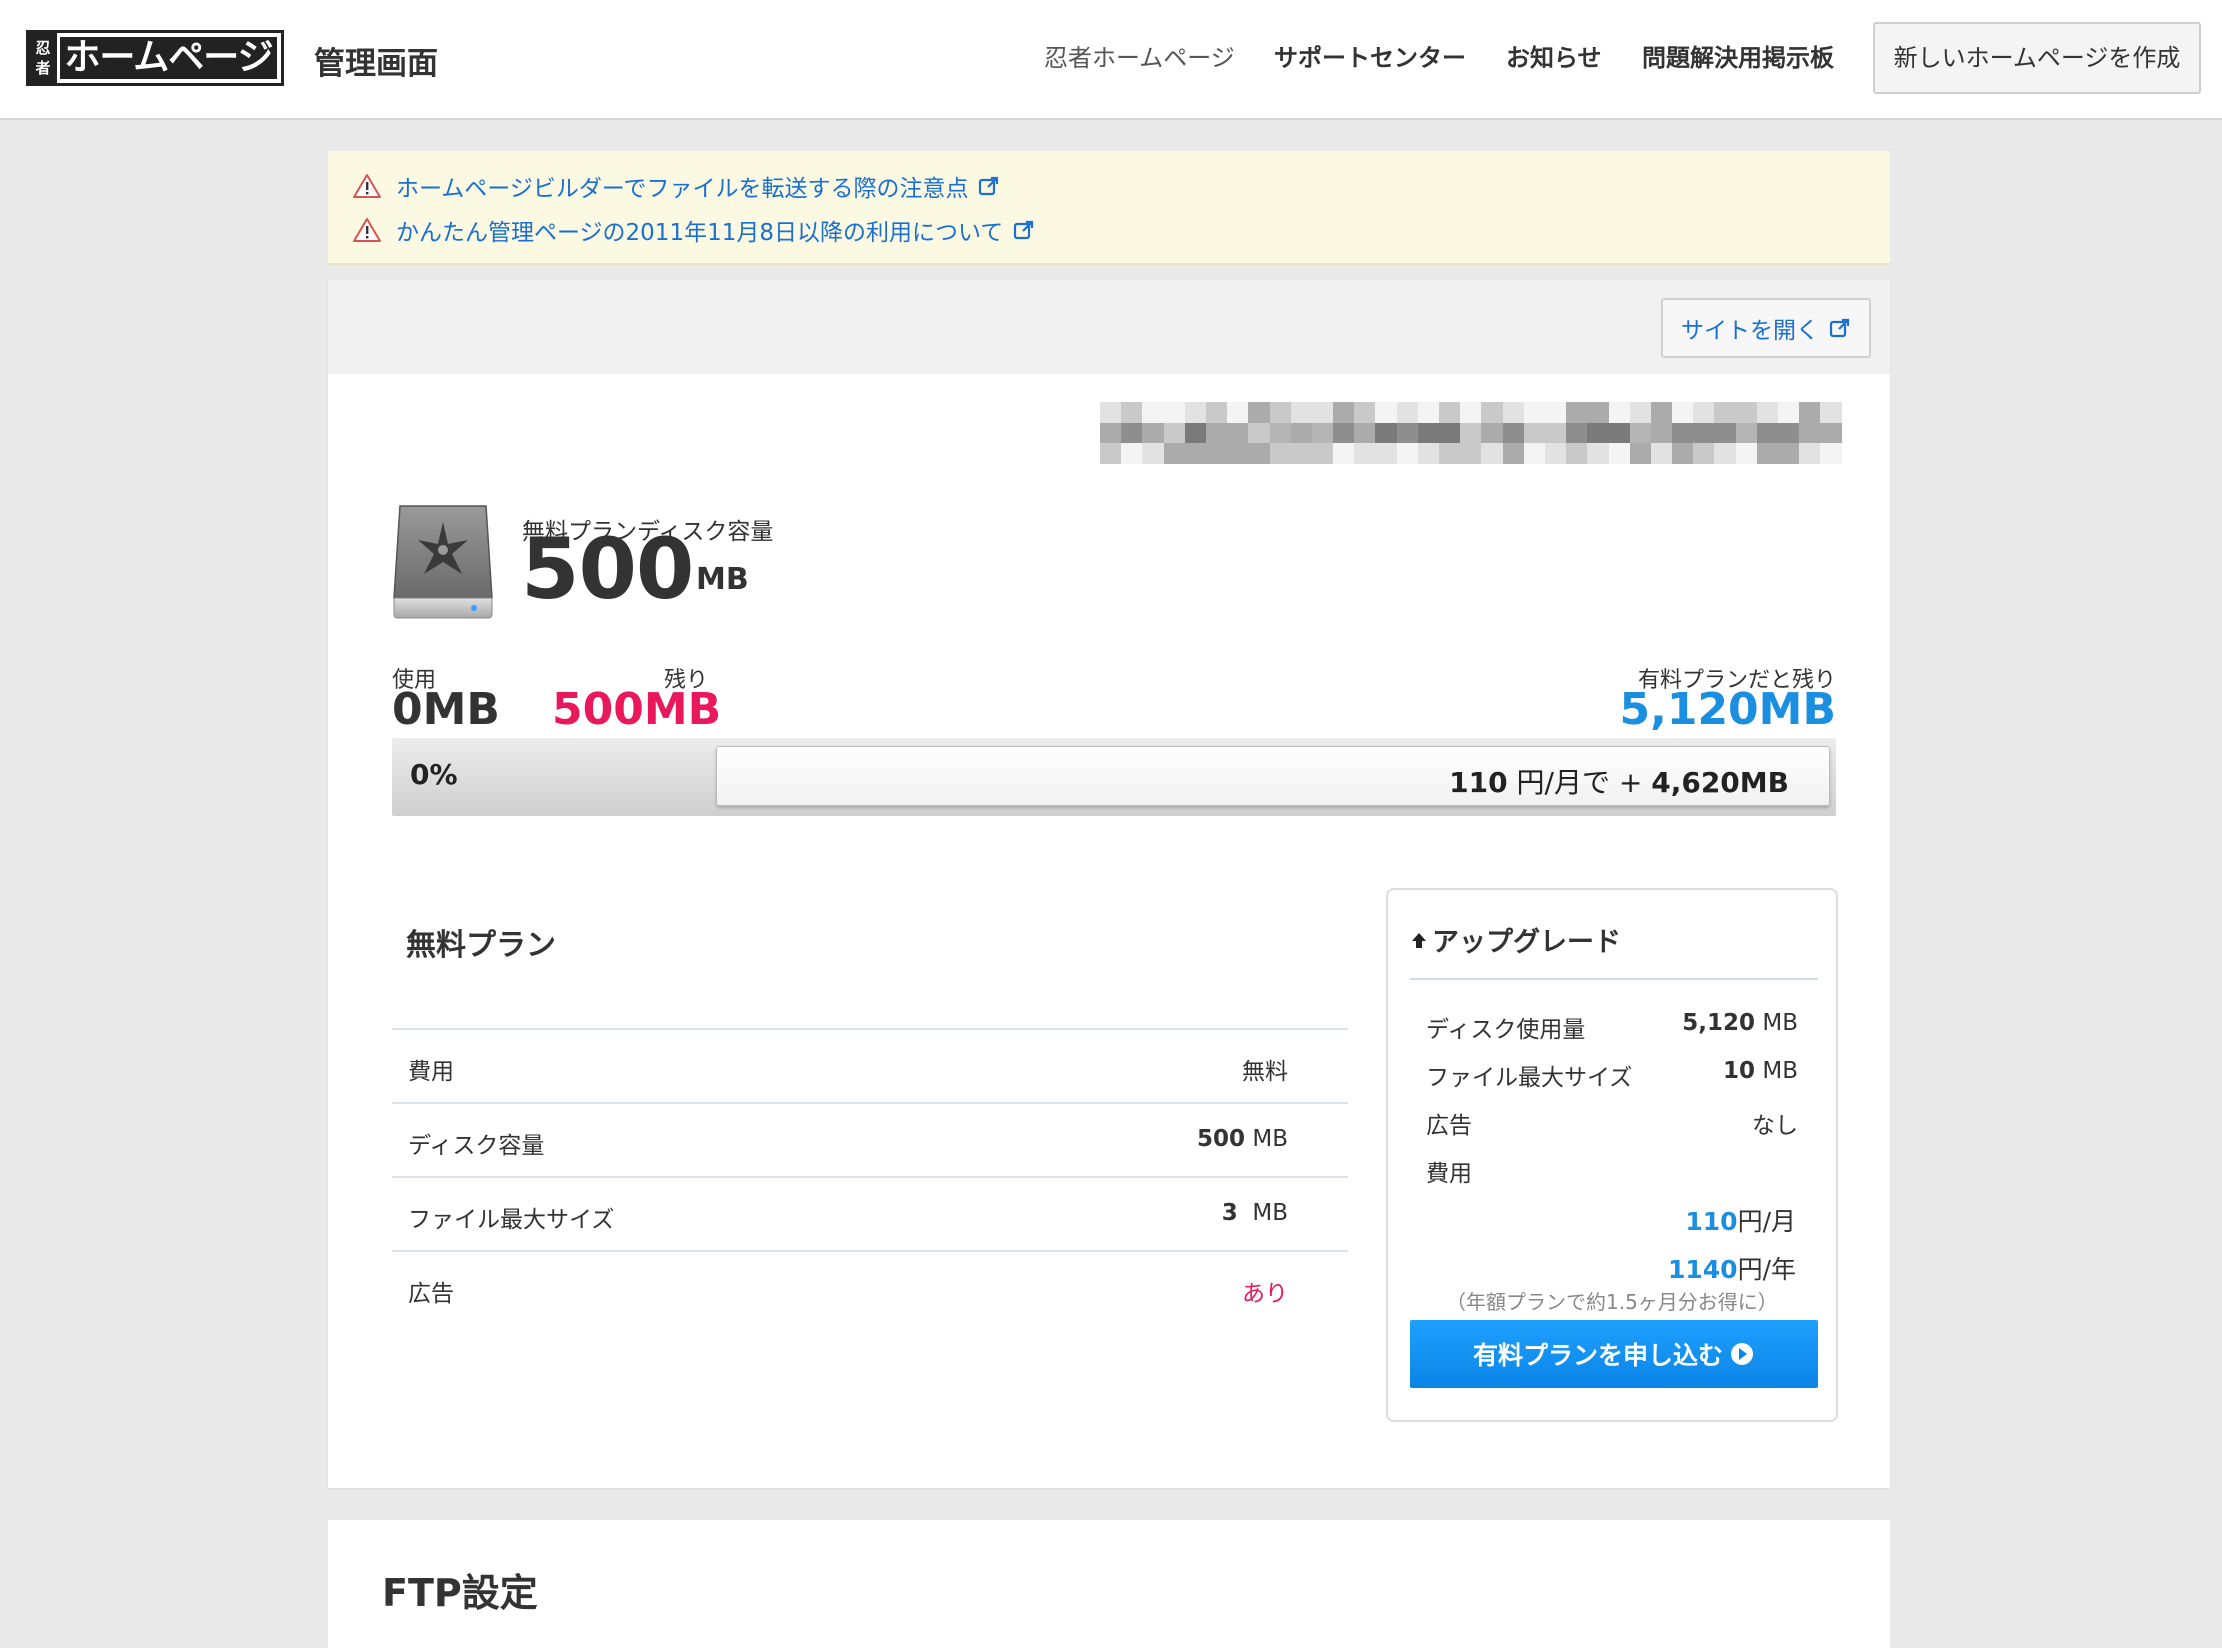  What do you see at coordinates (481, 945) in the screenshot?
I see `free-plan-title: 無料プラン` at bounding box center [481, 945].